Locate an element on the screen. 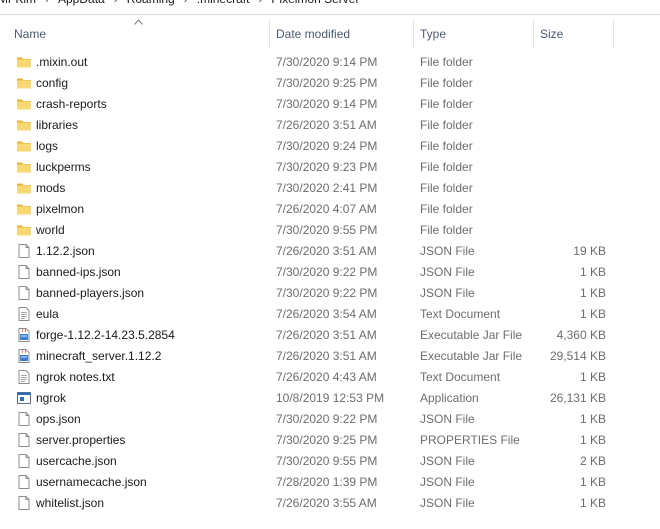  file-name: ngrok notes.txt is located at coordinates (75, 377).